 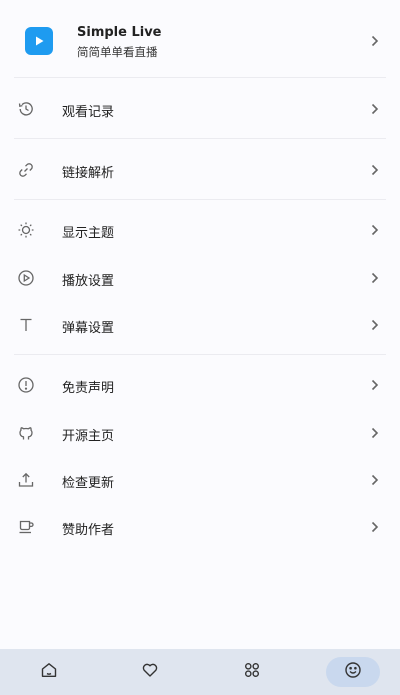 I want to click on alert-circle-icon, so click(x=26, y=385).